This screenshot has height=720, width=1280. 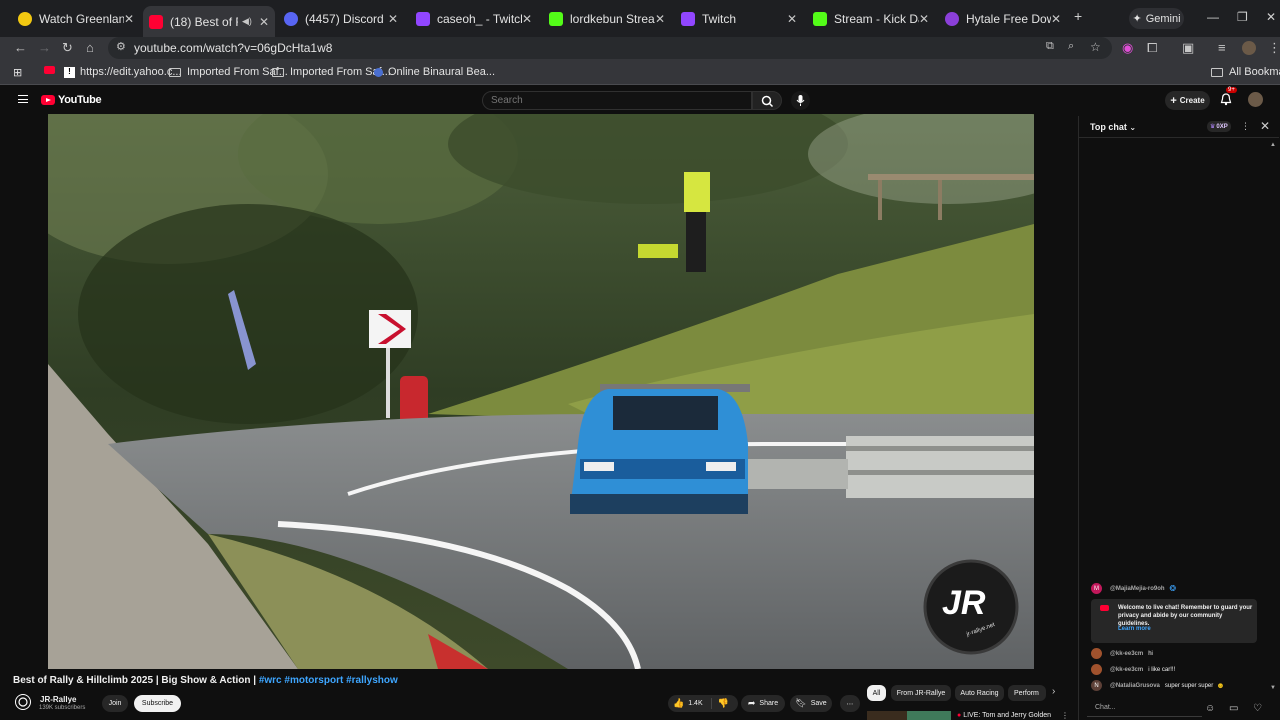 What do you see at coordinates (1219, 126) in the screenshot?
I see `xp-badge: ♛ 0XP` at bounding box center [1219, 126].